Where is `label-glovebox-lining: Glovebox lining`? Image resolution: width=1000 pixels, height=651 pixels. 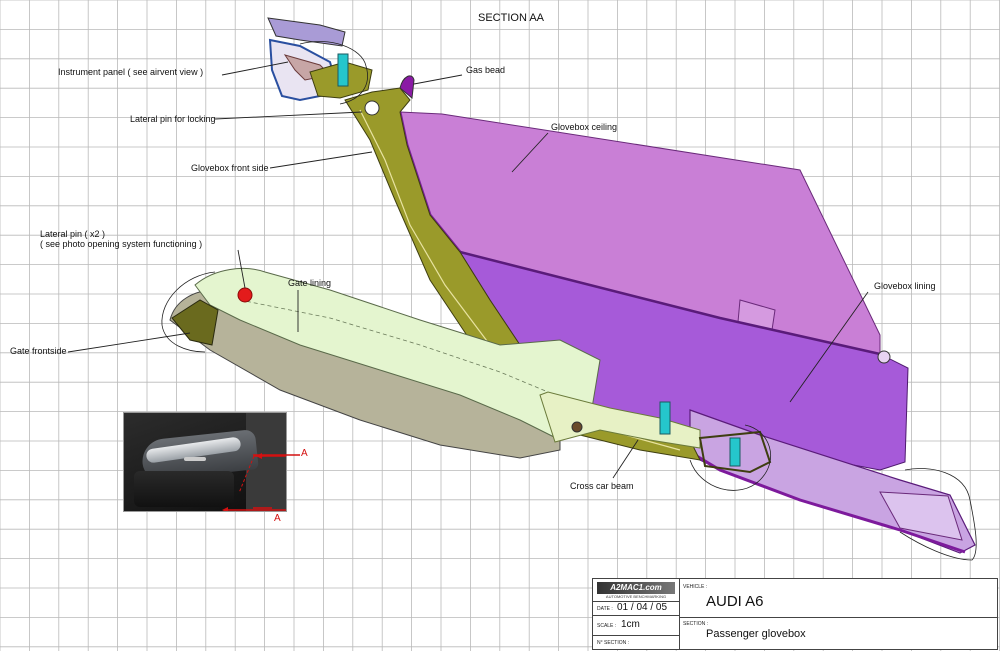 label-glovebox-lining: Glovebox lining is located at coordinates (905, 286).